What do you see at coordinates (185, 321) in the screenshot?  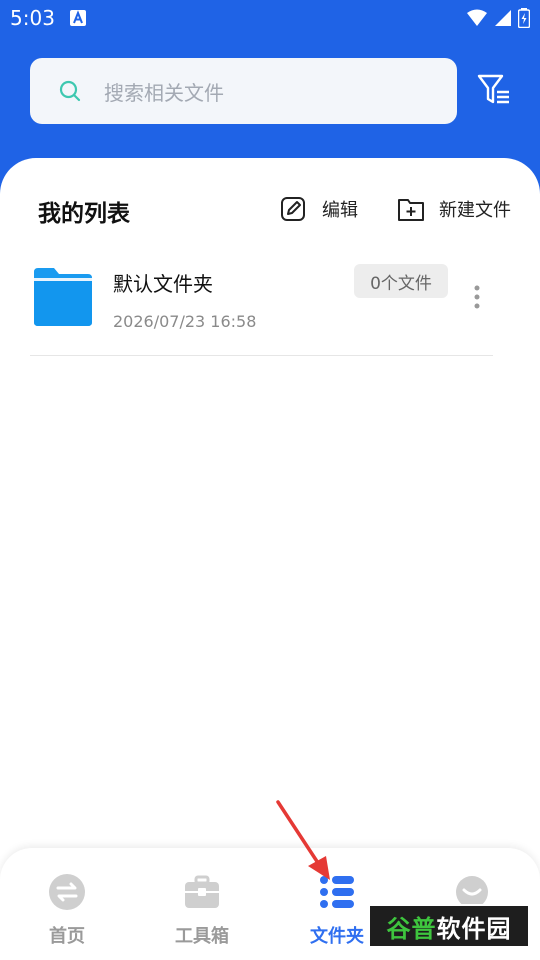 I see `folder-date: 2026/07/23 16:58` at bounding box center [185, 321].